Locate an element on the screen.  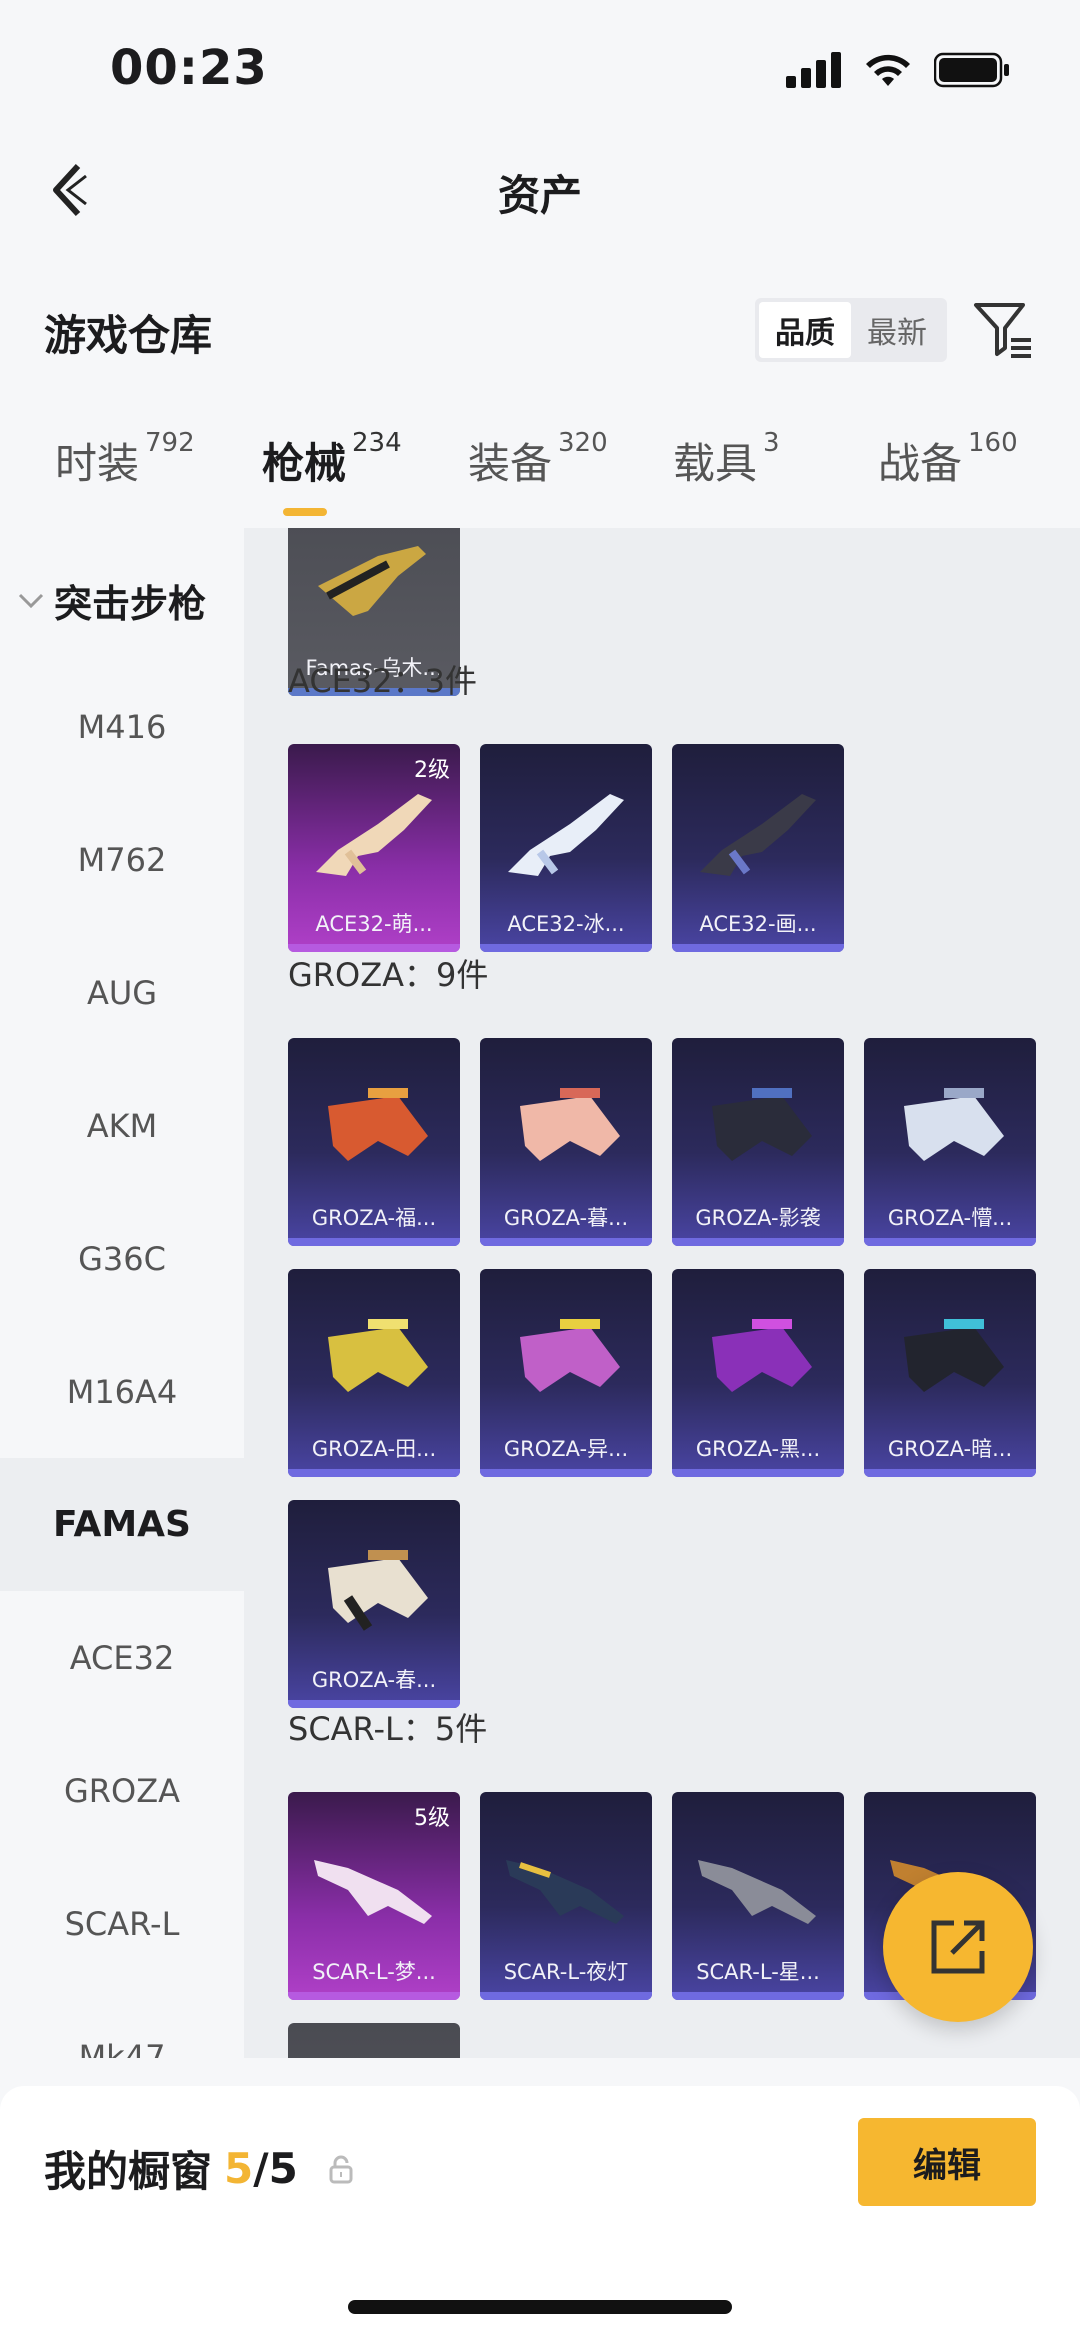
showcase-count: 5/5 is located at coordinates (261, 2168).